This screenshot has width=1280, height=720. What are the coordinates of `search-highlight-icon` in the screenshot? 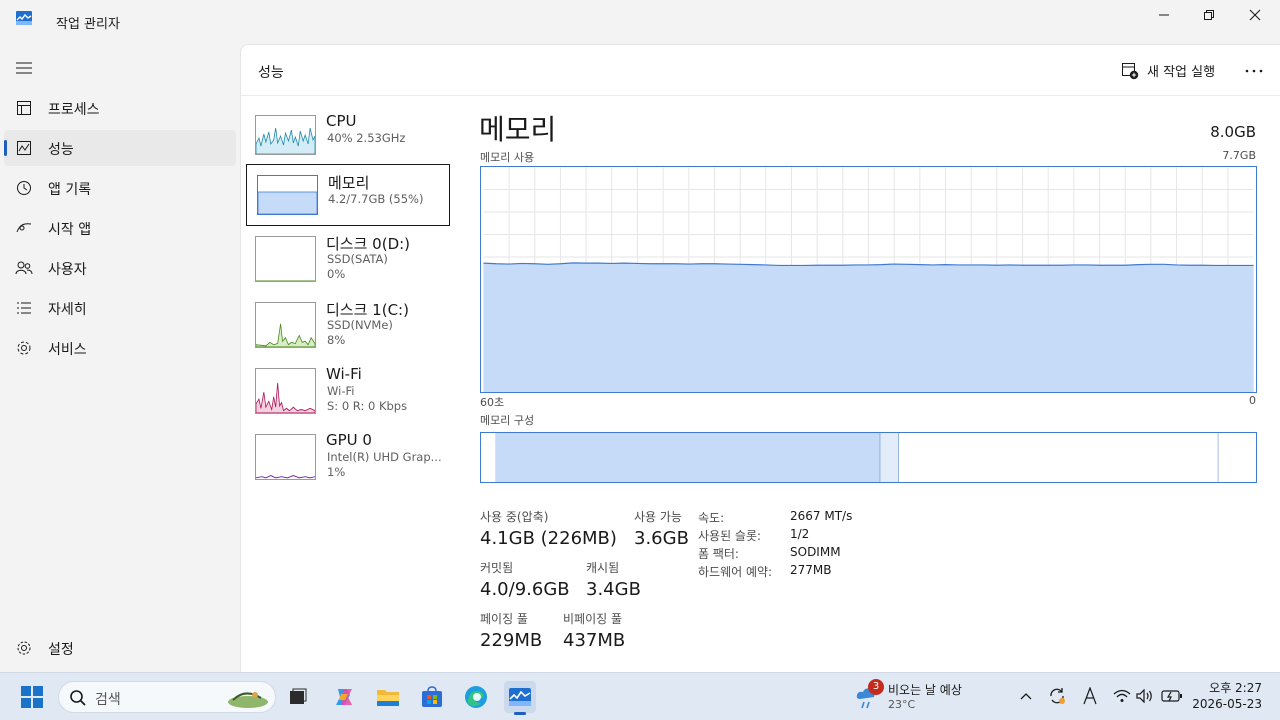 It's located at (248, 700).